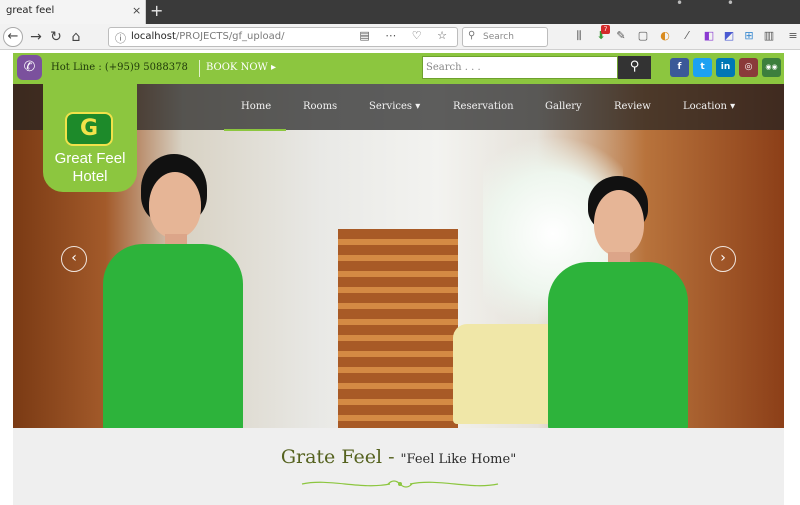 This screenshot has width=800, height=505. I want to click on url-host: localhost, so click(153, 36).